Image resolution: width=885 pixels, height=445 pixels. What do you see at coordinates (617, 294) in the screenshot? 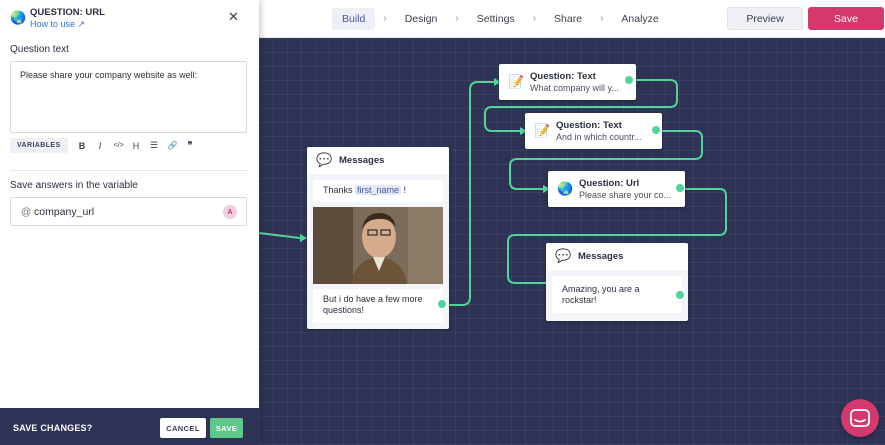
I see `message-bubble: Amazing, you are a rockstar!` at bounding box center [617, 294].